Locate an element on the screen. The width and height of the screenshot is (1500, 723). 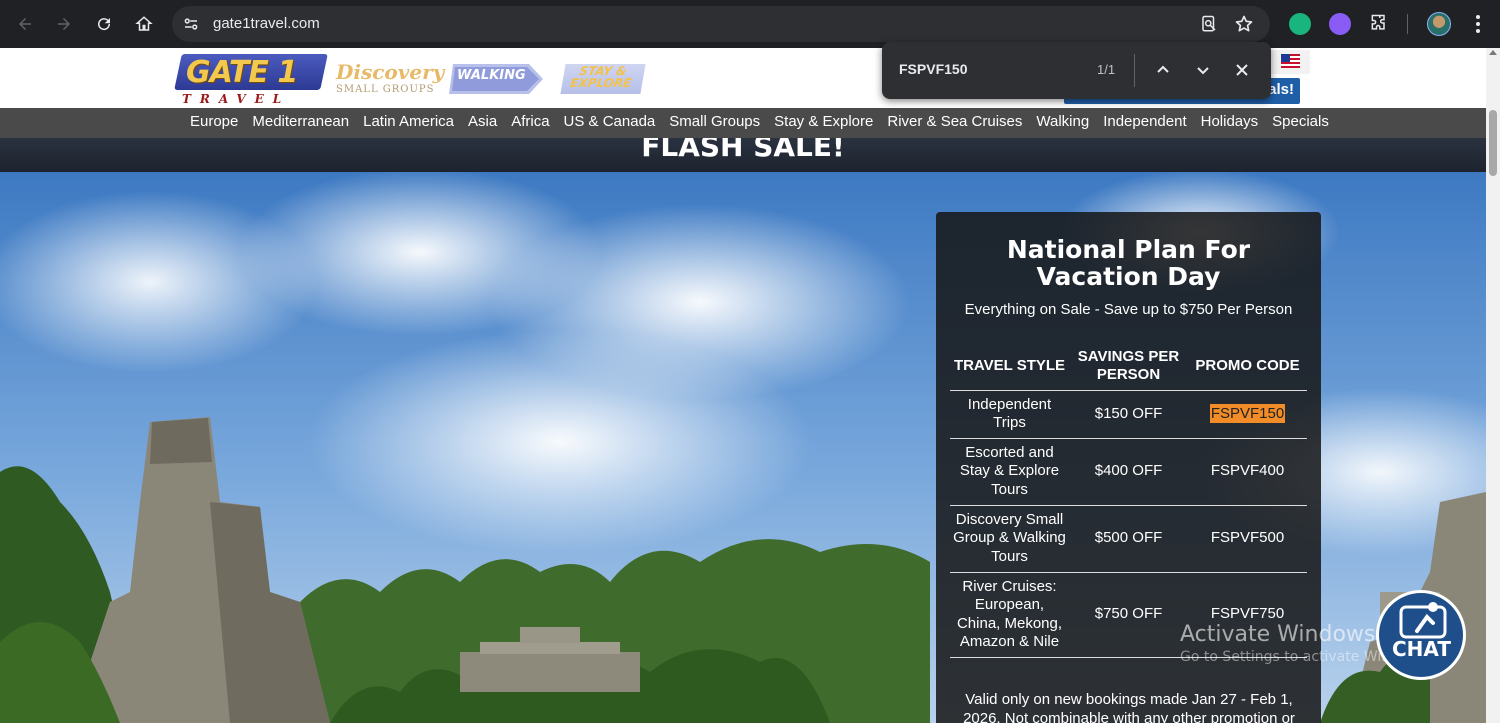
home-icon is located at coordinates (144, 23).